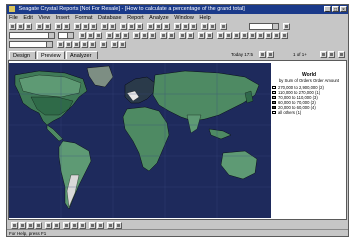 The image size is (356, 241). What do you see at coordinates (123, 26) in the screenshot?
I see `insert-field-icon` at bounding box center [123, 26].